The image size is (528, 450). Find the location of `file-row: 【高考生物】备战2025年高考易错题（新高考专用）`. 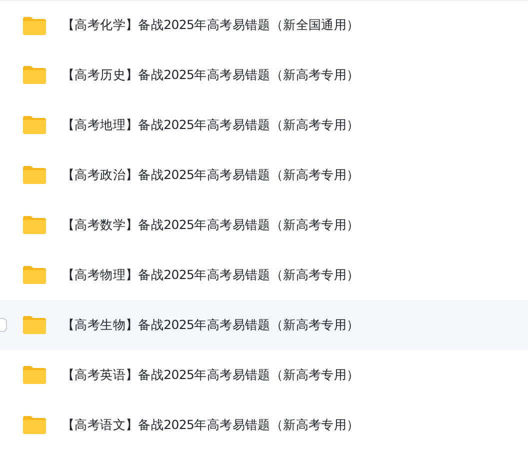

file-row: 【高考生物】备战2025年高考易错题（新高考专用） is located at coordinates (264, 325).